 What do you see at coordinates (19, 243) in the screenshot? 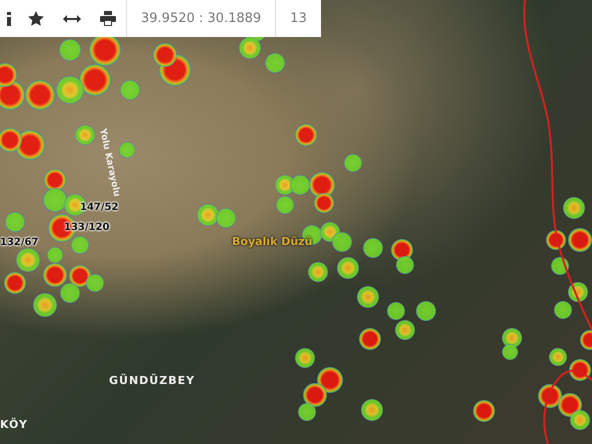
I see `parcel-label: 132/67` at bounding box center [19, 243].